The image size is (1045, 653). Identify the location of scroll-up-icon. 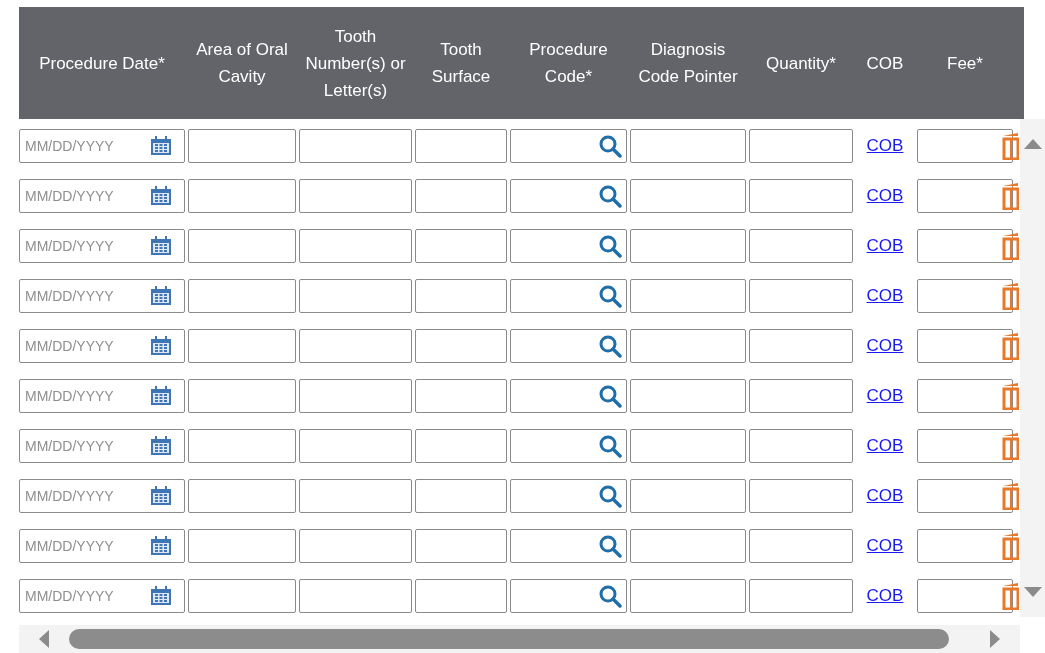
(1032, 144).